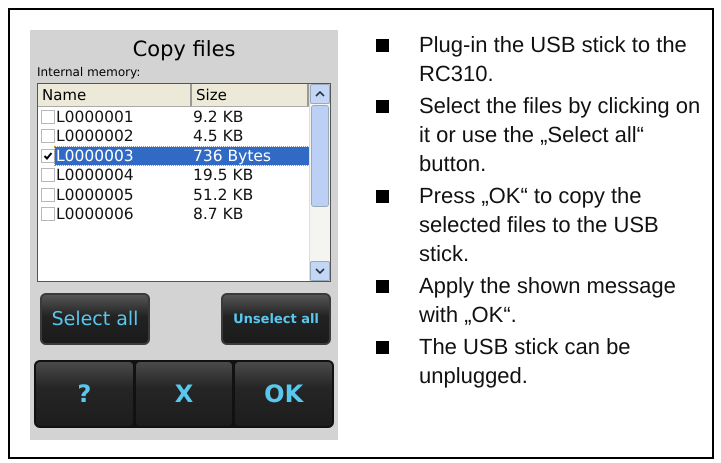  I want to click on file-name: L0000005, so click(95, 195).